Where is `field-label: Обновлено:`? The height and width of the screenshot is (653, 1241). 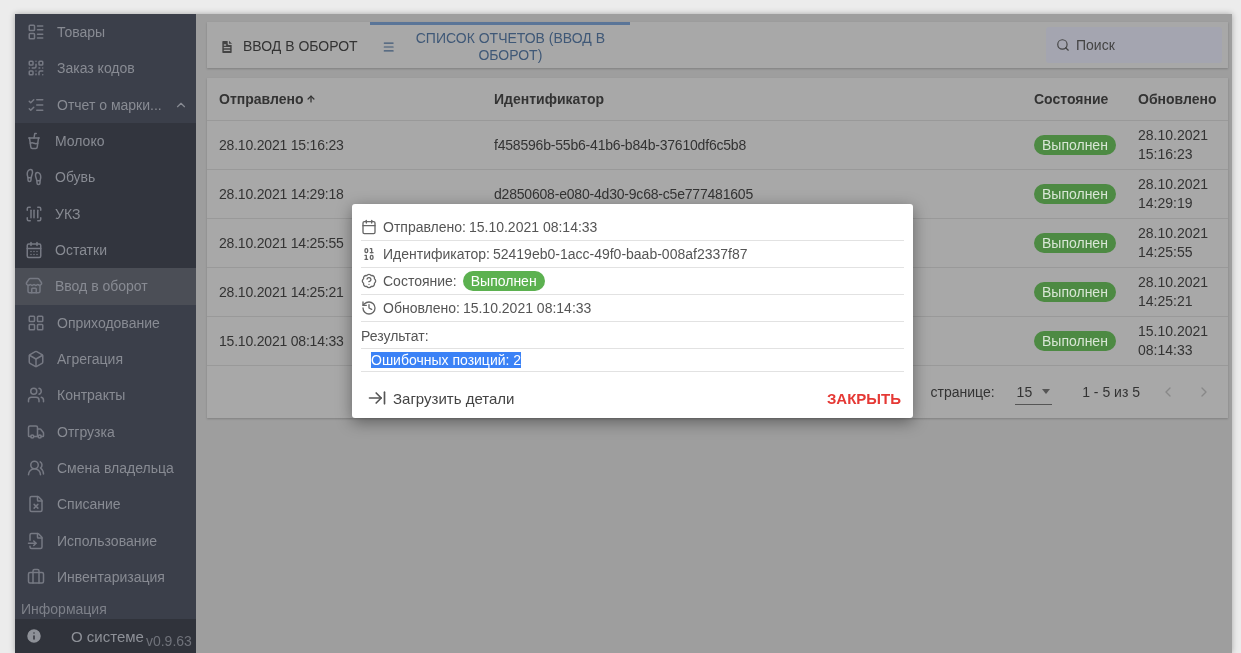 field-label: Обновлено: is located at coordinates (421, 308).